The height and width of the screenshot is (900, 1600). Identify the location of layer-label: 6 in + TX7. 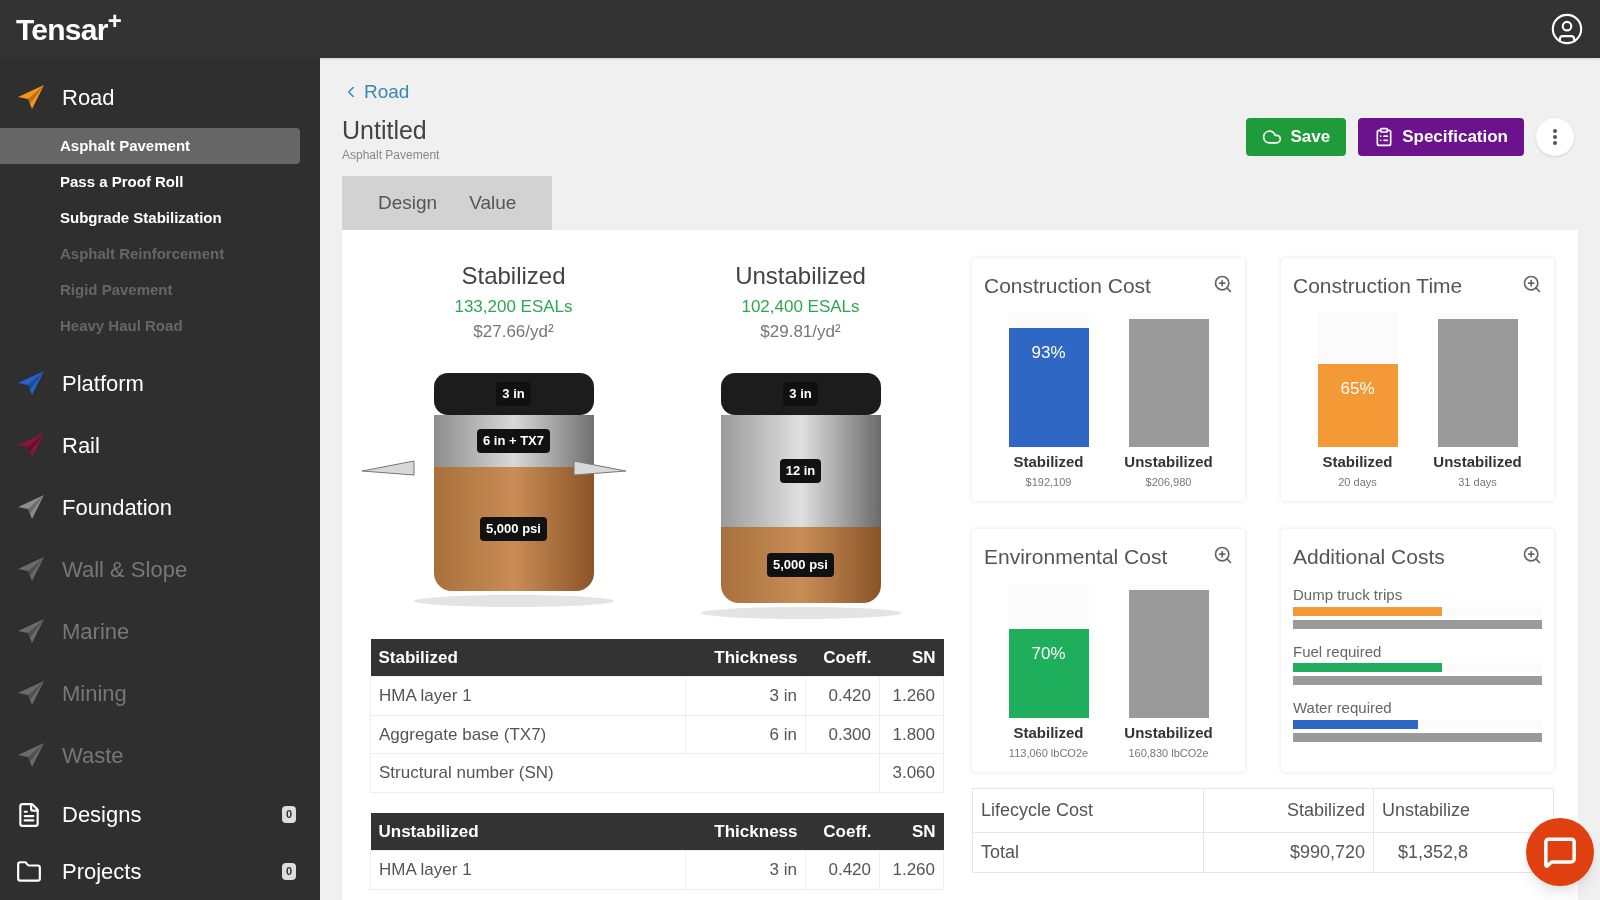
(513, 441).